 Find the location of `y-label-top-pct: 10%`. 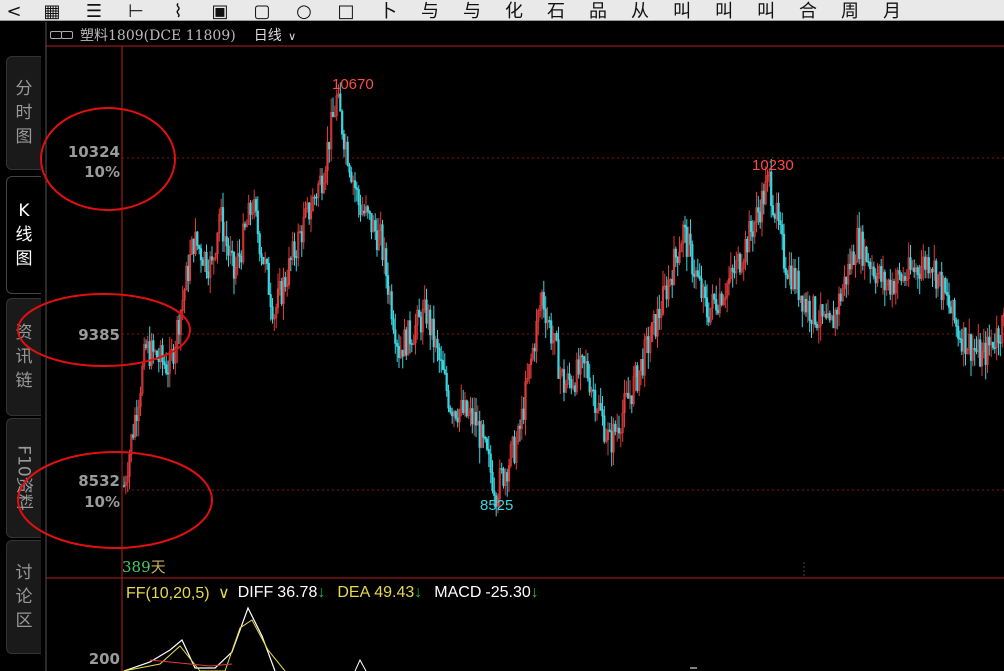

y-label-top-pct: 10% is located at coordinates (102, 172).